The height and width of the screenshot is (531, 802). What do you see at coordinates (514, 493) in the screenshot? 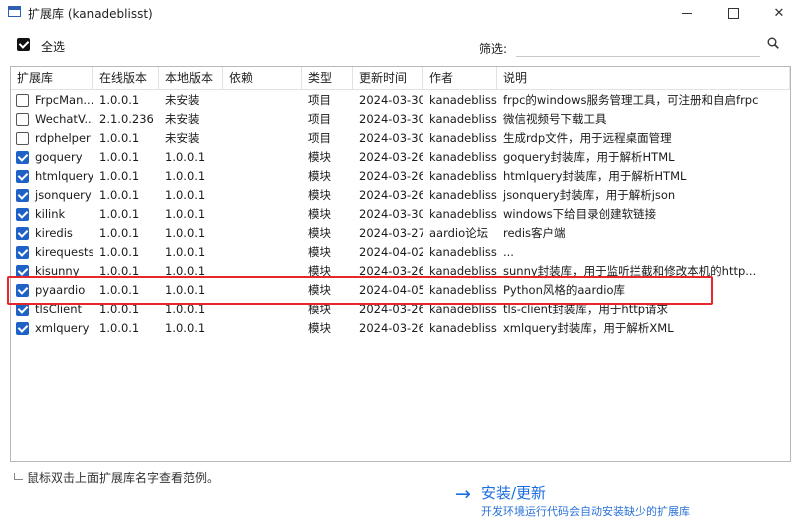
I see `install-title: 安装/更新` at bounding box center [514, 493].